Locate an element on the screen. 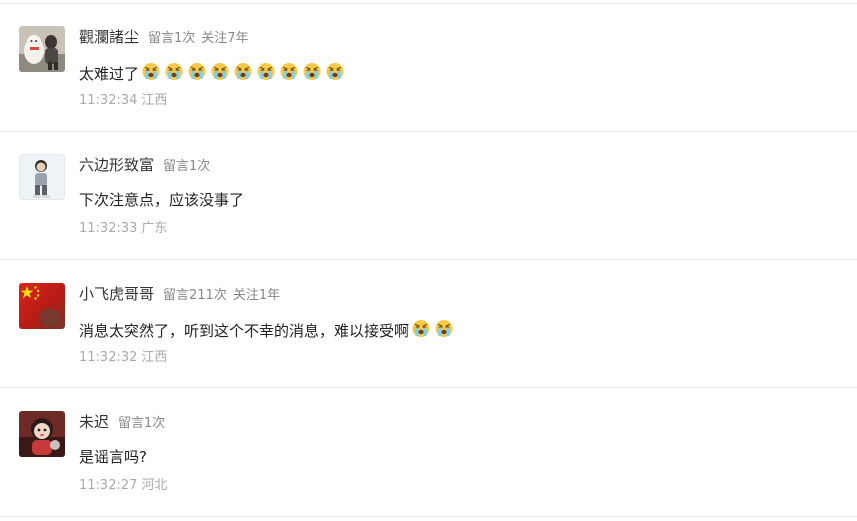 The image size is (857, 521). comment-content: 下次注意点，应该没事了 is located at coordinates (161, 199).